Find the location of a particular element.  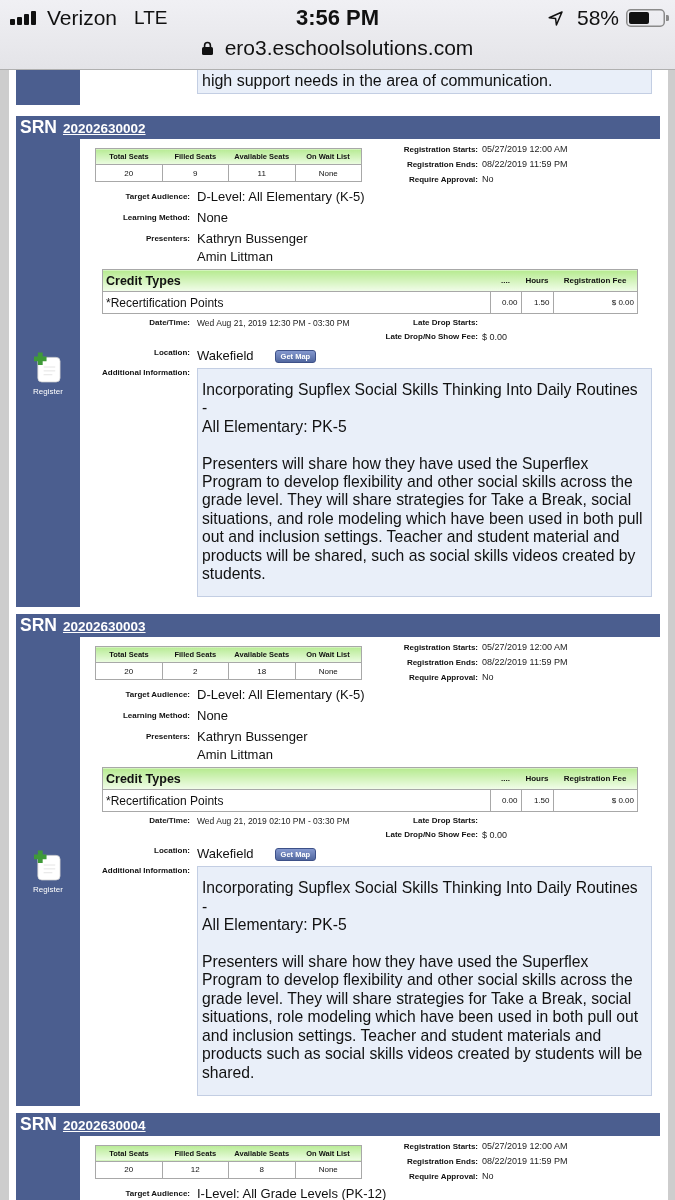

location-arrow-icon is located at coordinates (555, 18).